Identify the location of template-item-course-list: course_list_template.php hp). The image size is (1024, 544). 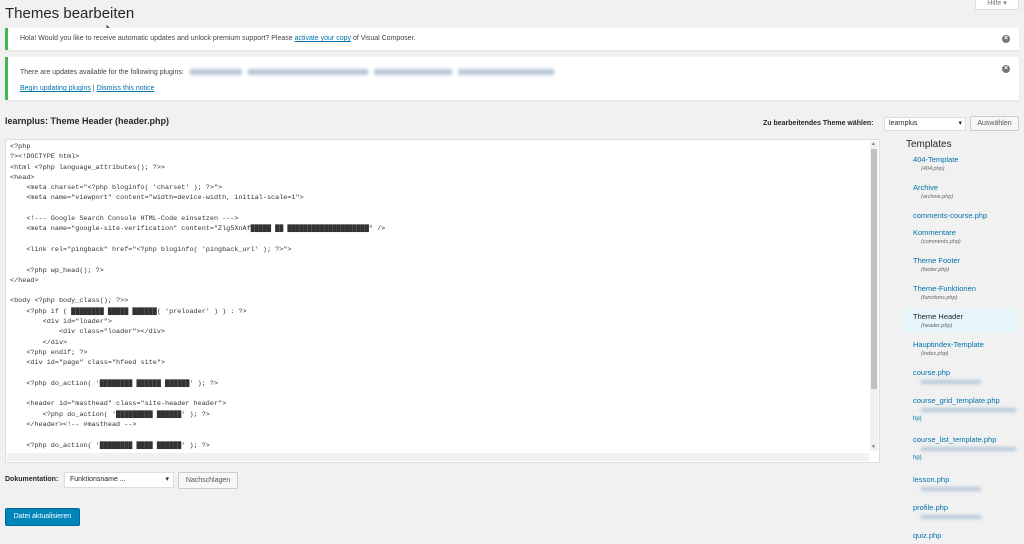
(960, 449).